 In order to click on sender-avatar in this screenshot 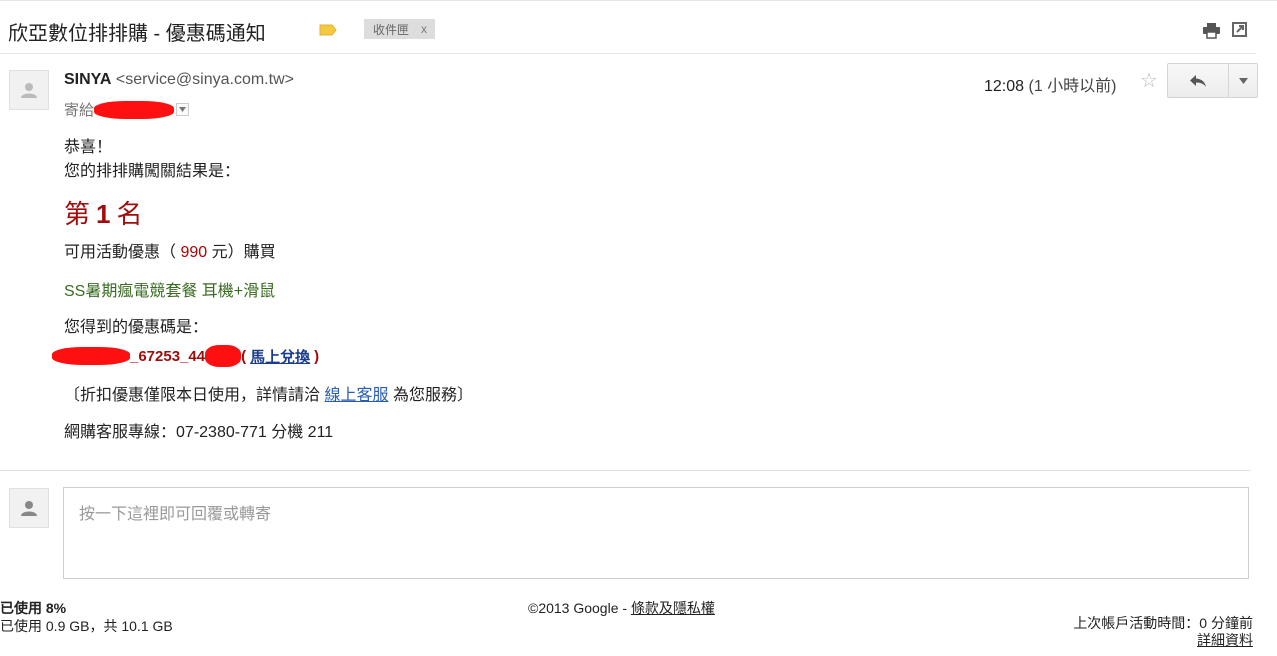, I will do `click(29, 90)`.